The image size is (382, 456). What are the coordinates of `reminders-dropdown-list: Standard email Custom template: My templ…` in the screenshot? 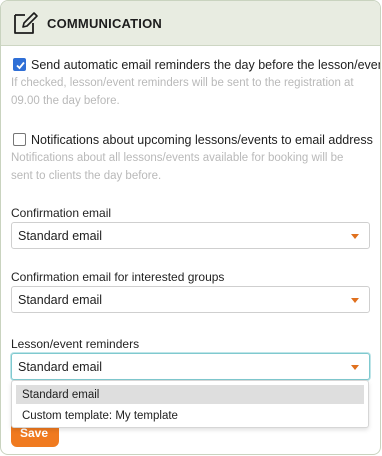 It's located at (190, 404).